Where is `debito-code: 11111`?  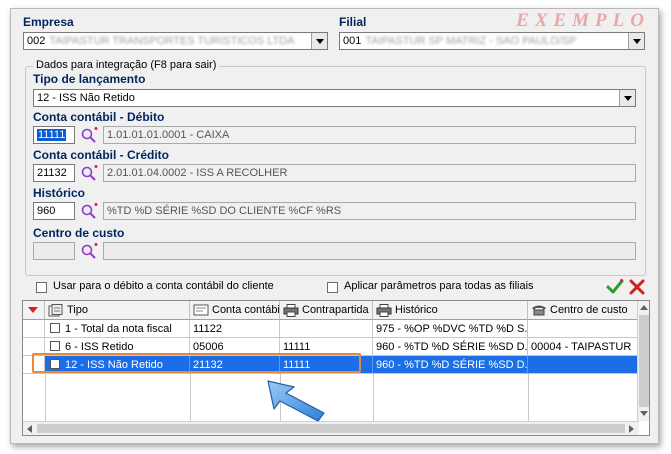 debito-code: 11111 is located at coordinates (52, 135).